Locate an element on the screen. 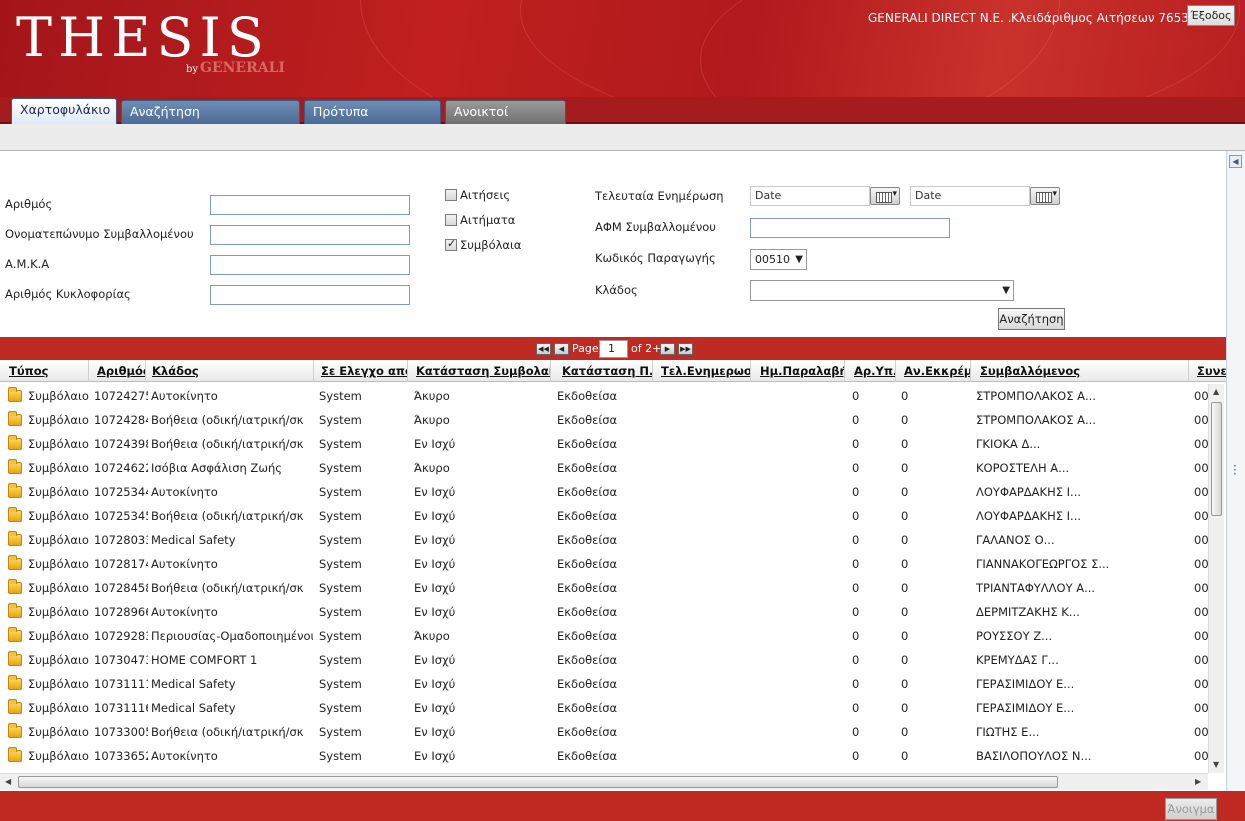 The width and height of the screenshot is (1245, 821). search-button: Αναζήτηση is located at coordinates (1031, 319).